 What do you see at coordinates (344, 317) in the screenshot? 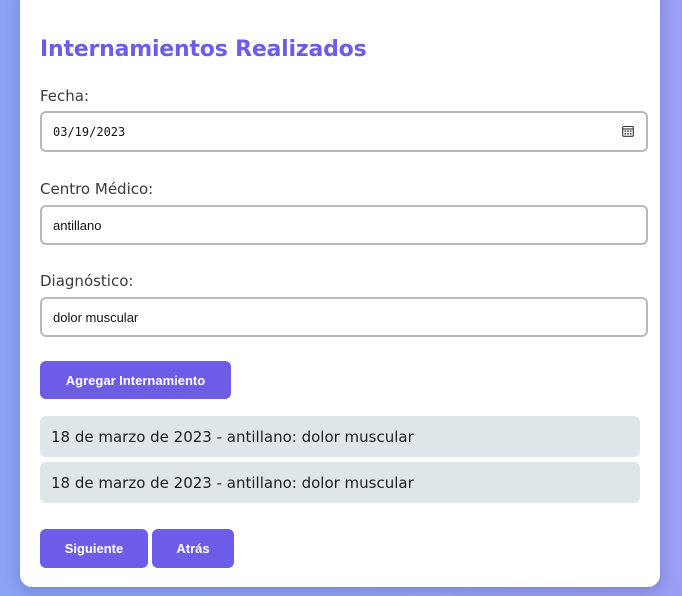
I see `diagnostico-input: dolor muscular` at bounding box center [344, 317].